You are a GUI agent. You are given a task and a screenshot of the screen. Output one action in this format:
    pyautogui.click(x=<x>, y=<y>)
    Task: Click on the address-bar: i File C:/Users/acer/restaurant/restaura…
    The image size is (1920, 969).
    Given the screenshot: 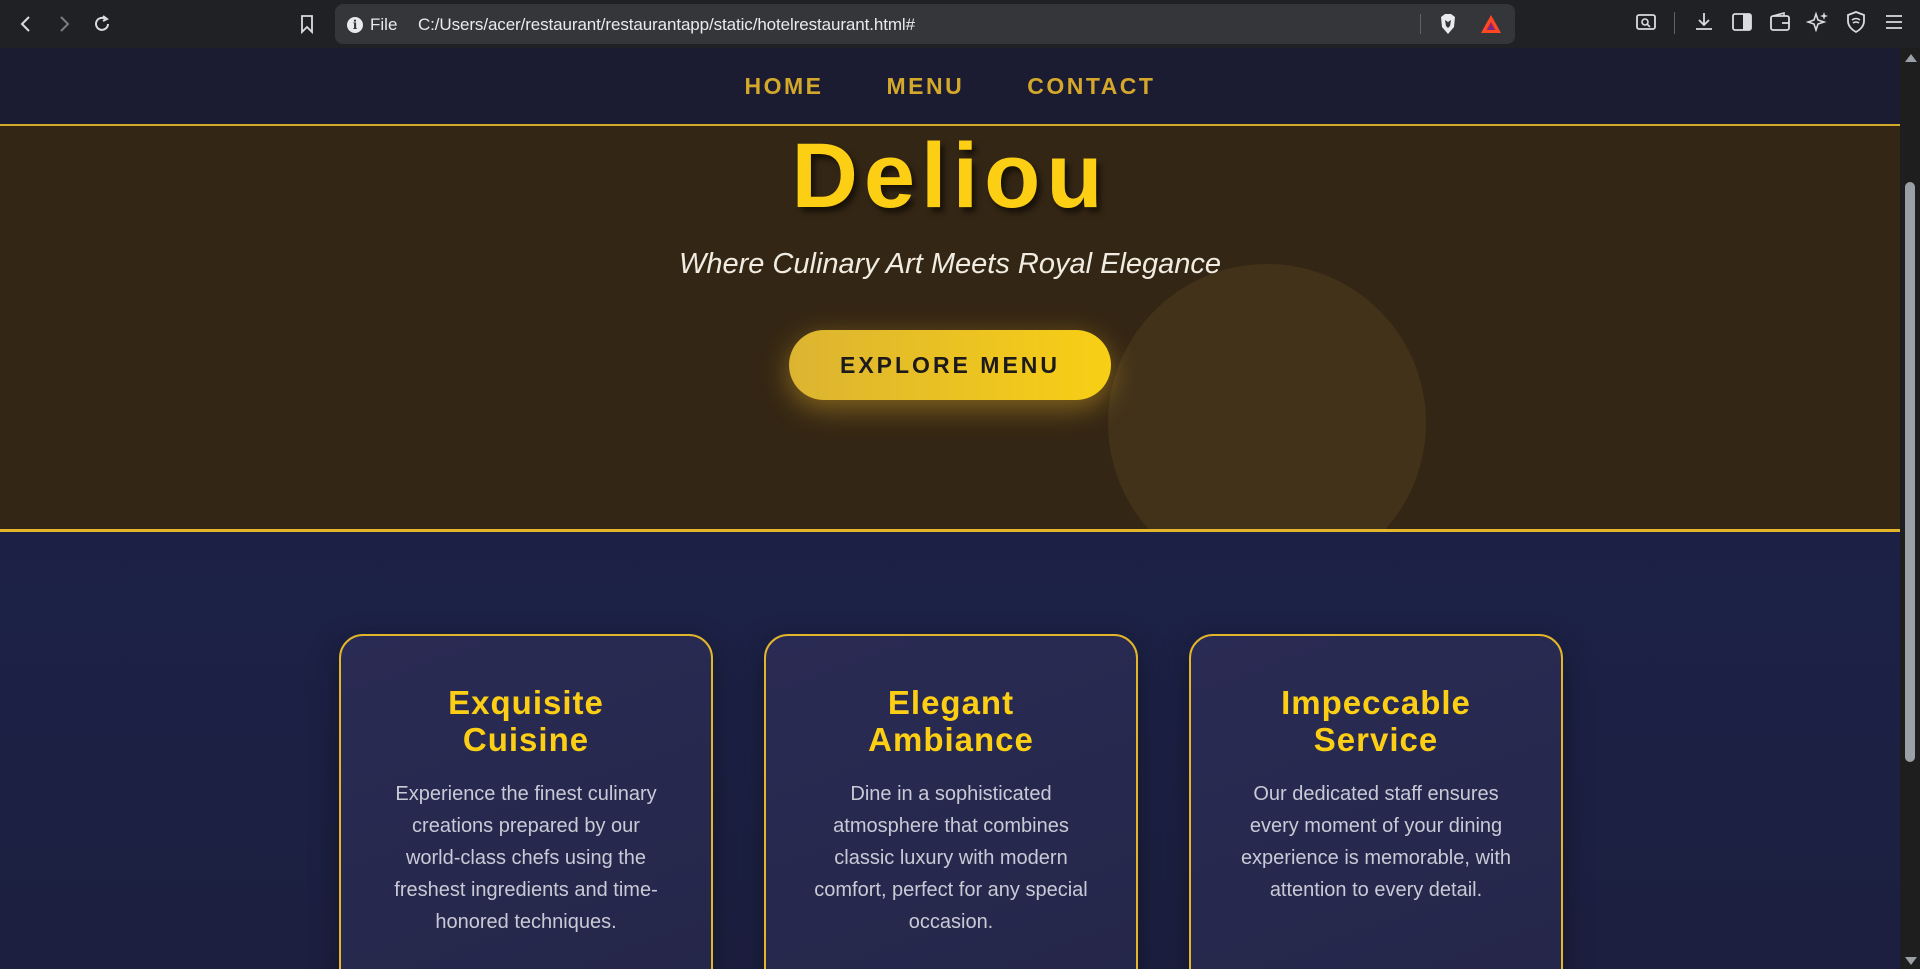 What is the action you would take?
    pyautogui.click(x=925, y=24)
    